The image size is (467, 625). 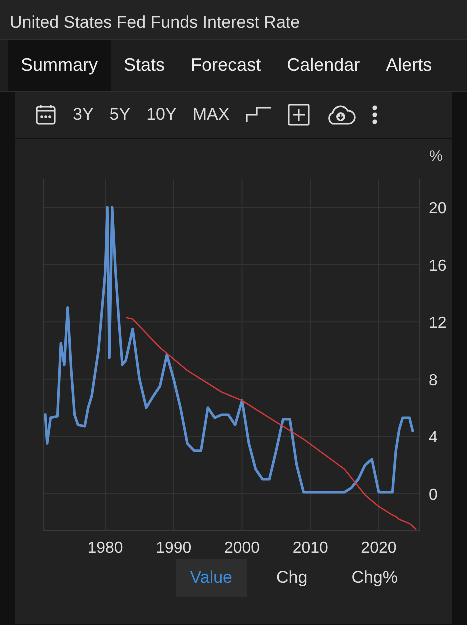 What do you see at coordinates (438, 323) in the screenshot?
I see `axis-label: 12` at bounding box center [438, 323].